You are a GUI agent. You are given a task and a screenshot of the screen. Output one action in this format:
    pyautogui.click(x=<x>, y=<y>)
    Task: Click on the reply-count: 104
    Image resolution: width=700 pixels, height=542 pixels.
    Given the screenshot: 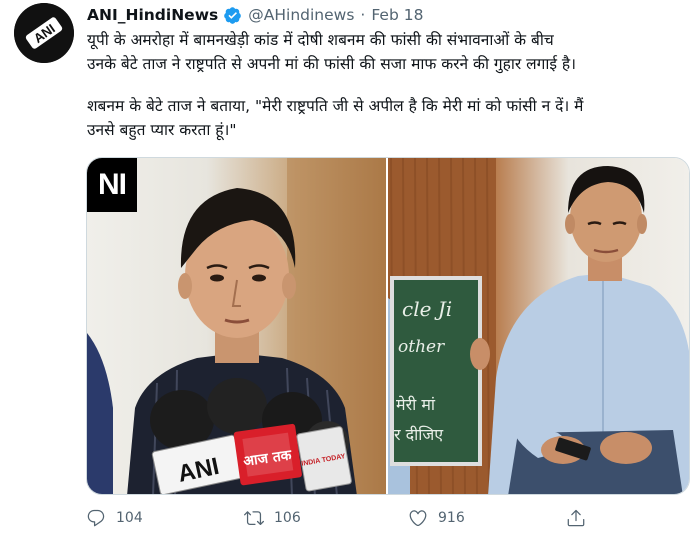 What is the action you would take?
    pyautogui.click(x=129, y=518)
    